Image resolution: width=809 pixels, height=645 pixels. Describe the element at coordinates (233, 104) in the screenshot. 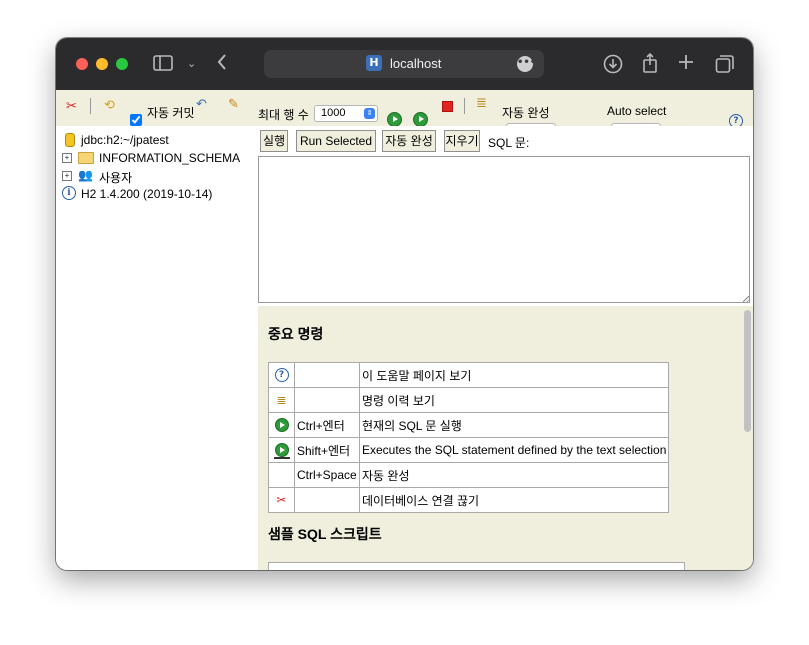

I see `commit-icon: ✎` at that location.